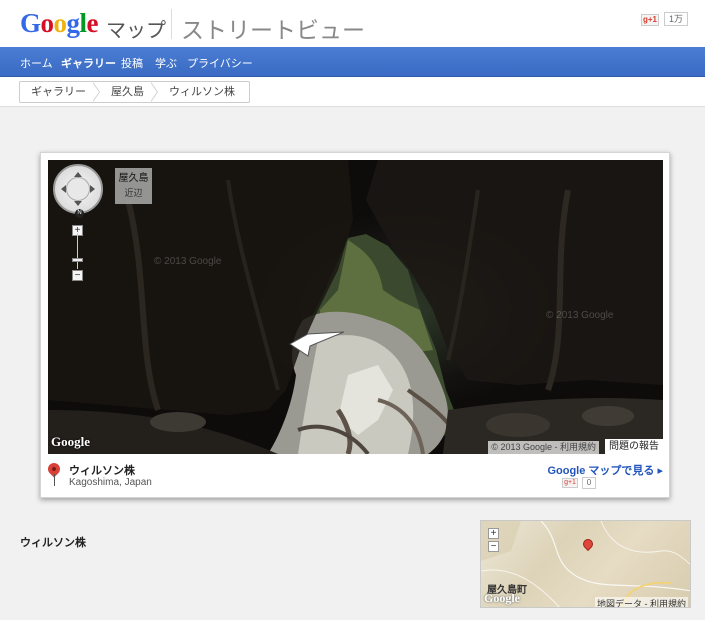 Image resolution: width=705 pixels, height=620 pixels. I want to click on view-in-google-maps-link: Google マップで見る ▸, so click(605, 470).